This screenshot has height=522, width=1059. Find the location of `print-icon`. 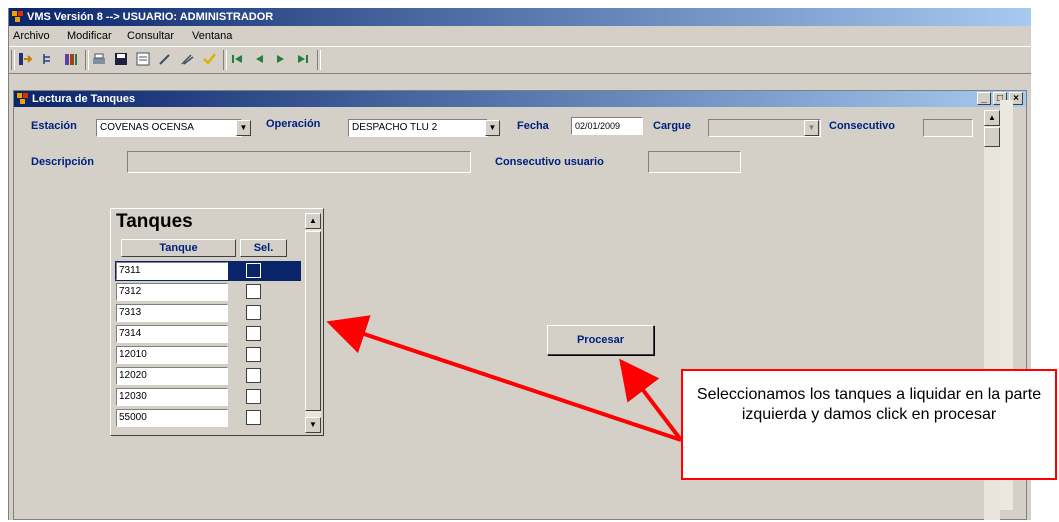

print-icon is located at coordinates (99, 59).